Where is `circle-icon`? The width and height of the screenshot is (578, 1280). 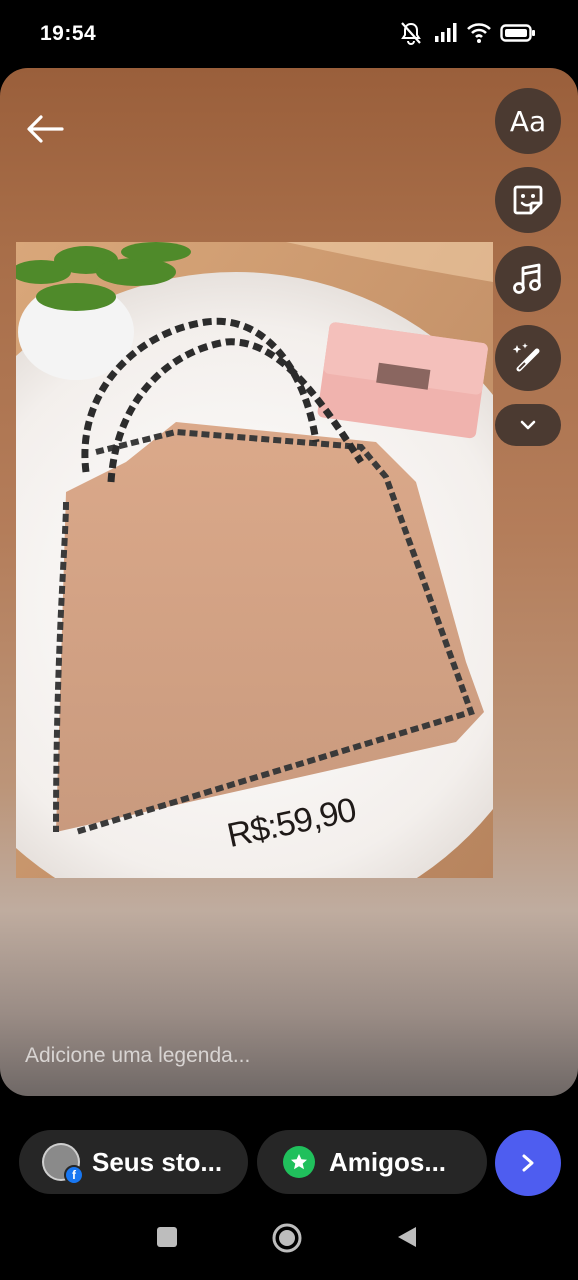 circle-icon is located at coordinates (287, 1238).